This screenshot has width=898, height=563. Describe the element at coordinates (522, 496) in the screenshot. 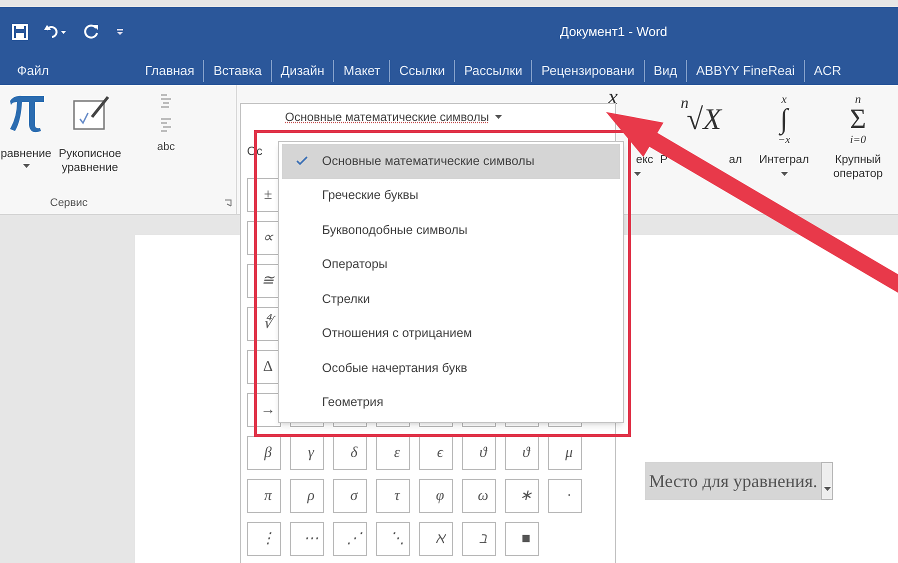

I see `symbol-button: ∗` at that location.